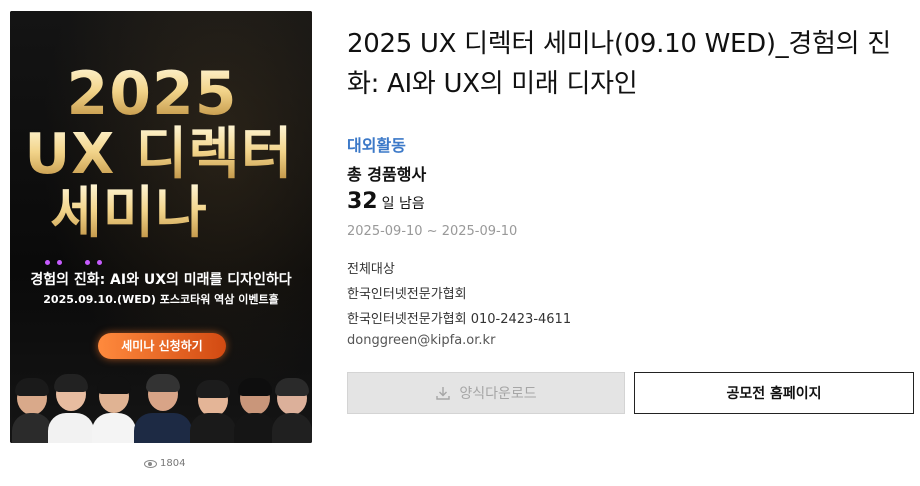 The width and height of the screenshot is (920, 486). What do you see at coordinates (498, 394) in the screenshot?
I see `download-form-label: 양식다운로드` at bounding box center [498, 394].